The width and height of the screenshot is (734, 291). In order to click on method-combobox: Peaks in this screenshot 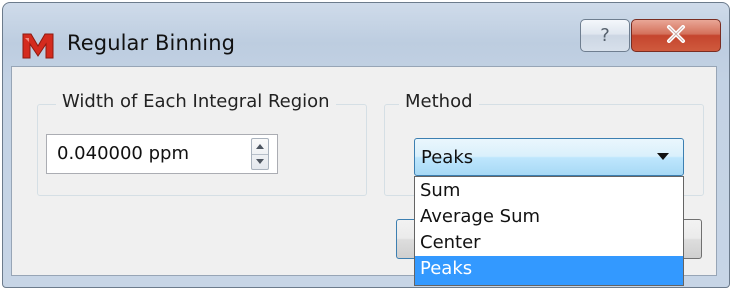, I will do `click(549, 157)`.